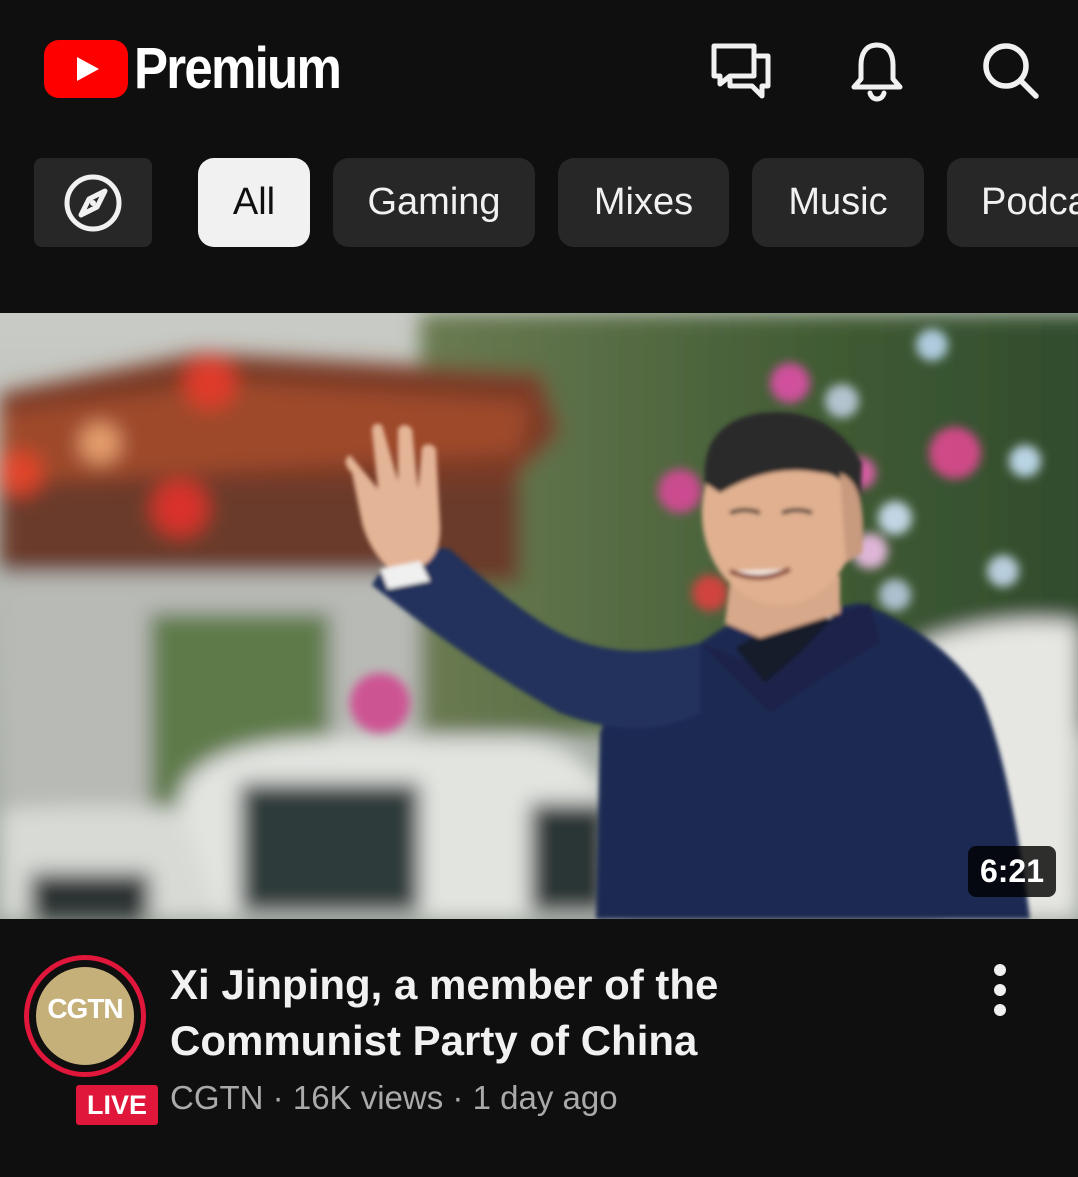  Describe the element at coordinates (85, 1008) in the screenshot. I see `channel-logo: CGTN` at that location.